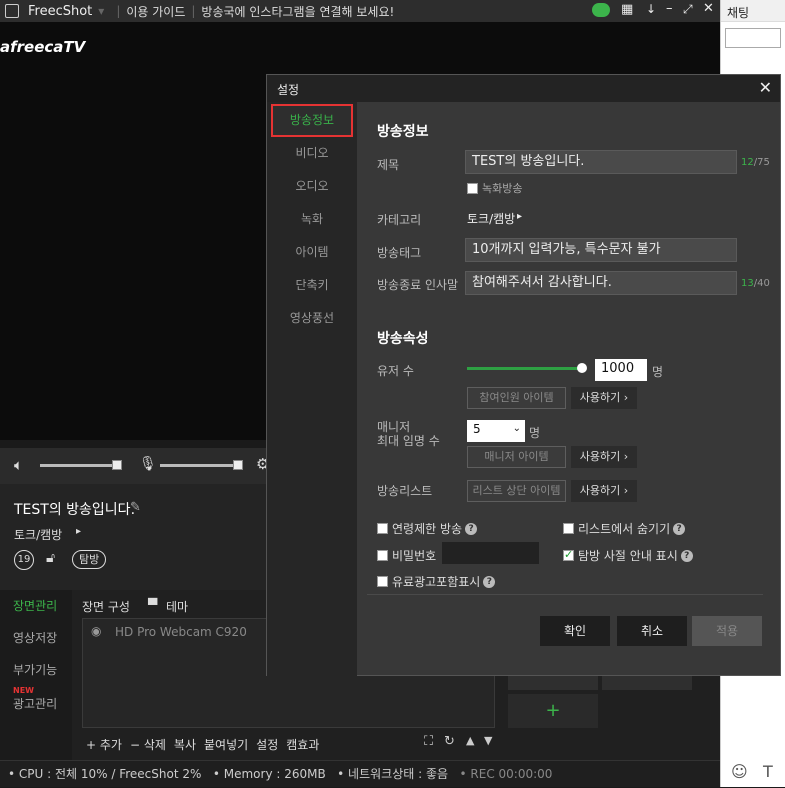 The height and width of the screenshot is (788, 785). What do you see at coordinates (768, 771) in the screenshot?
I see `text-format-icon: T` at bounding box center [768, 771].